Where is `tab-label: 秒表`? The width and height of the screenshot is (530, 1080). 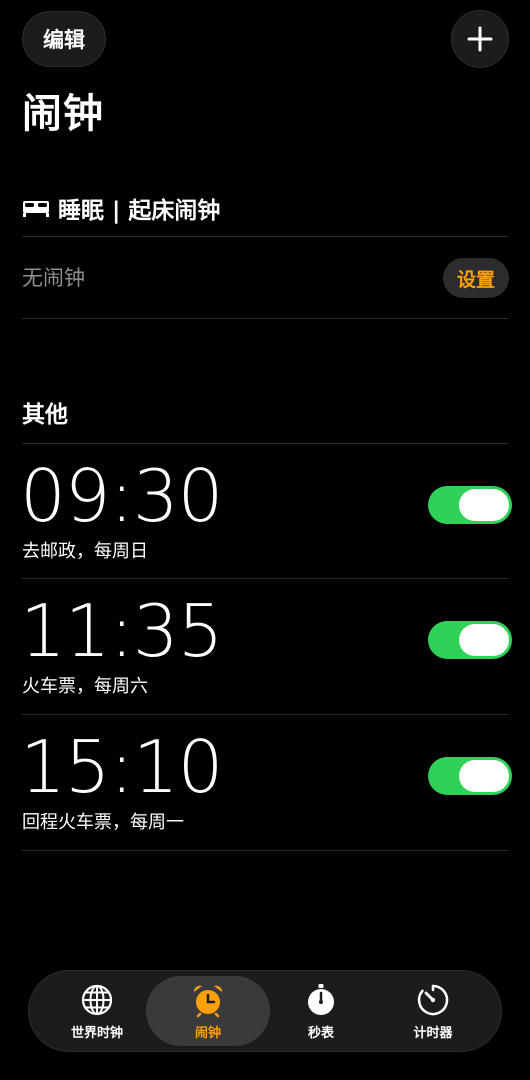 tab-label: 秒表 is located at coordinates (320, 1033).